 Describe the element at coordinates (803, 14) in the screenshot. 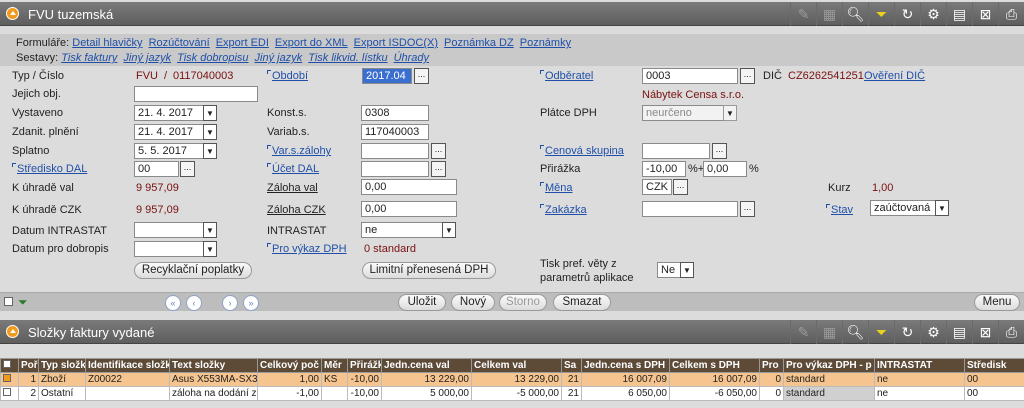

I see `edit-icon: ✎` at that location.